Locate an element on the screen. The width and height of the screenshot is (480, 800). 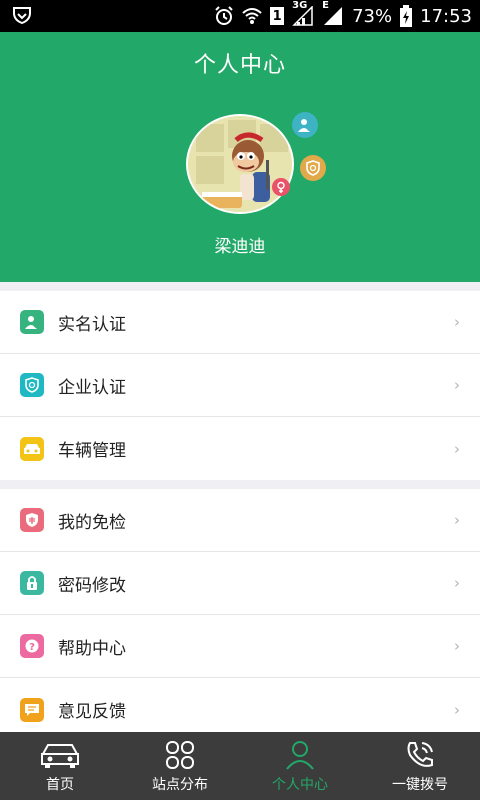
help-icon: ? is located at coordinates (32, 646).